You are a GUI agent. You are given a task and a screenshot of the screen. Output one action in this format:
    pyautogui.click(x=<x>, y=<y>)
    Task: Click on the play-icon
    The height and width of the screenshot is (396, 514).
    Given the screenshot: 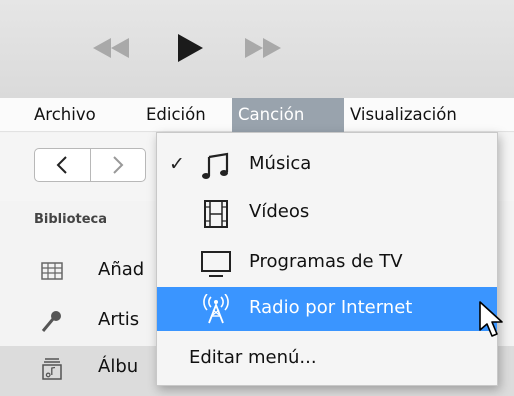 What is the action you would take?
    pyautogui.click(x=190, y=48)
    